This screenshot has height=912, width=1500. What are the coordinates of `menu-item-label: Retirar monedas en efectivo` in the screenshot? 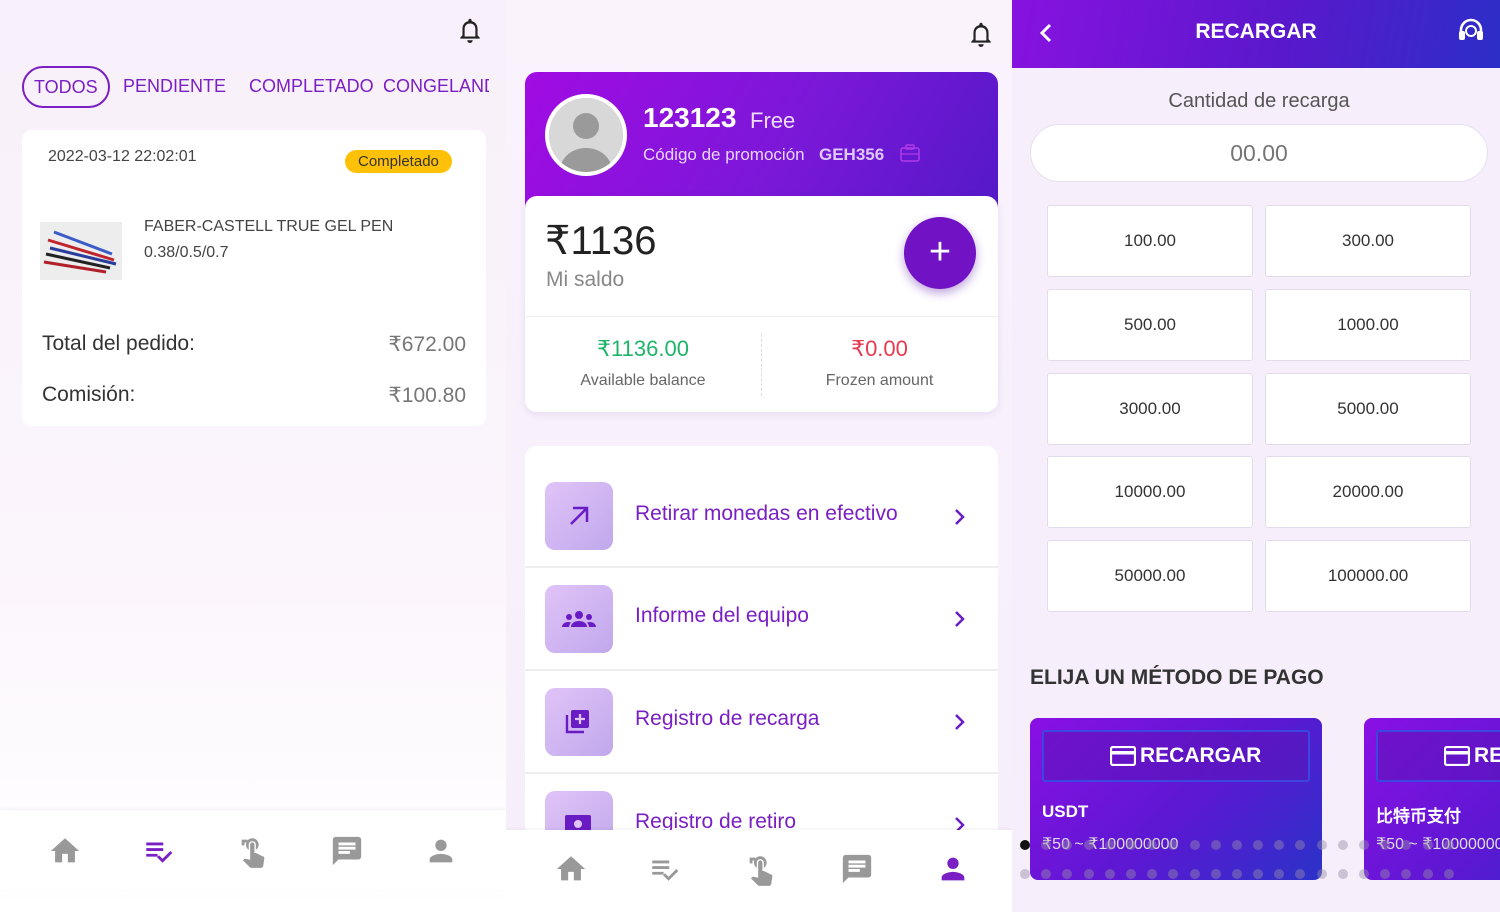 It's located at (766, 513).